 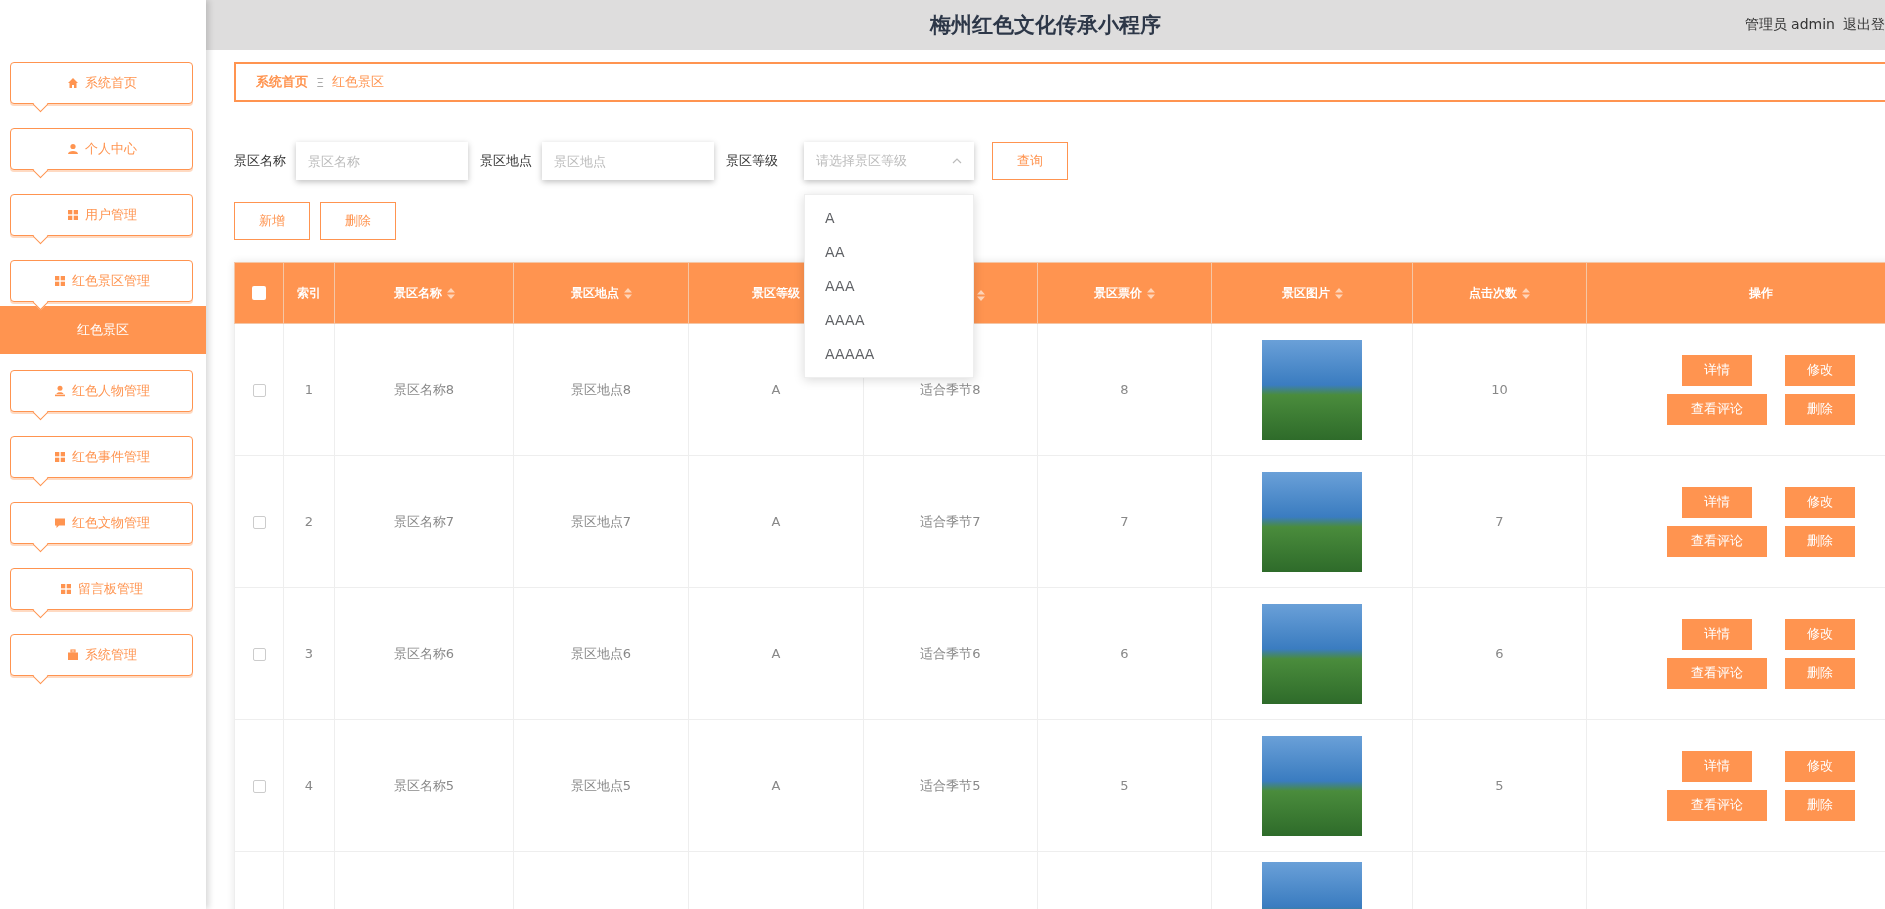 What do you see at coordinates (424, 521) in the screenshot?
I see `table-cell: 景区名称7` at bounding box center [424, 521].